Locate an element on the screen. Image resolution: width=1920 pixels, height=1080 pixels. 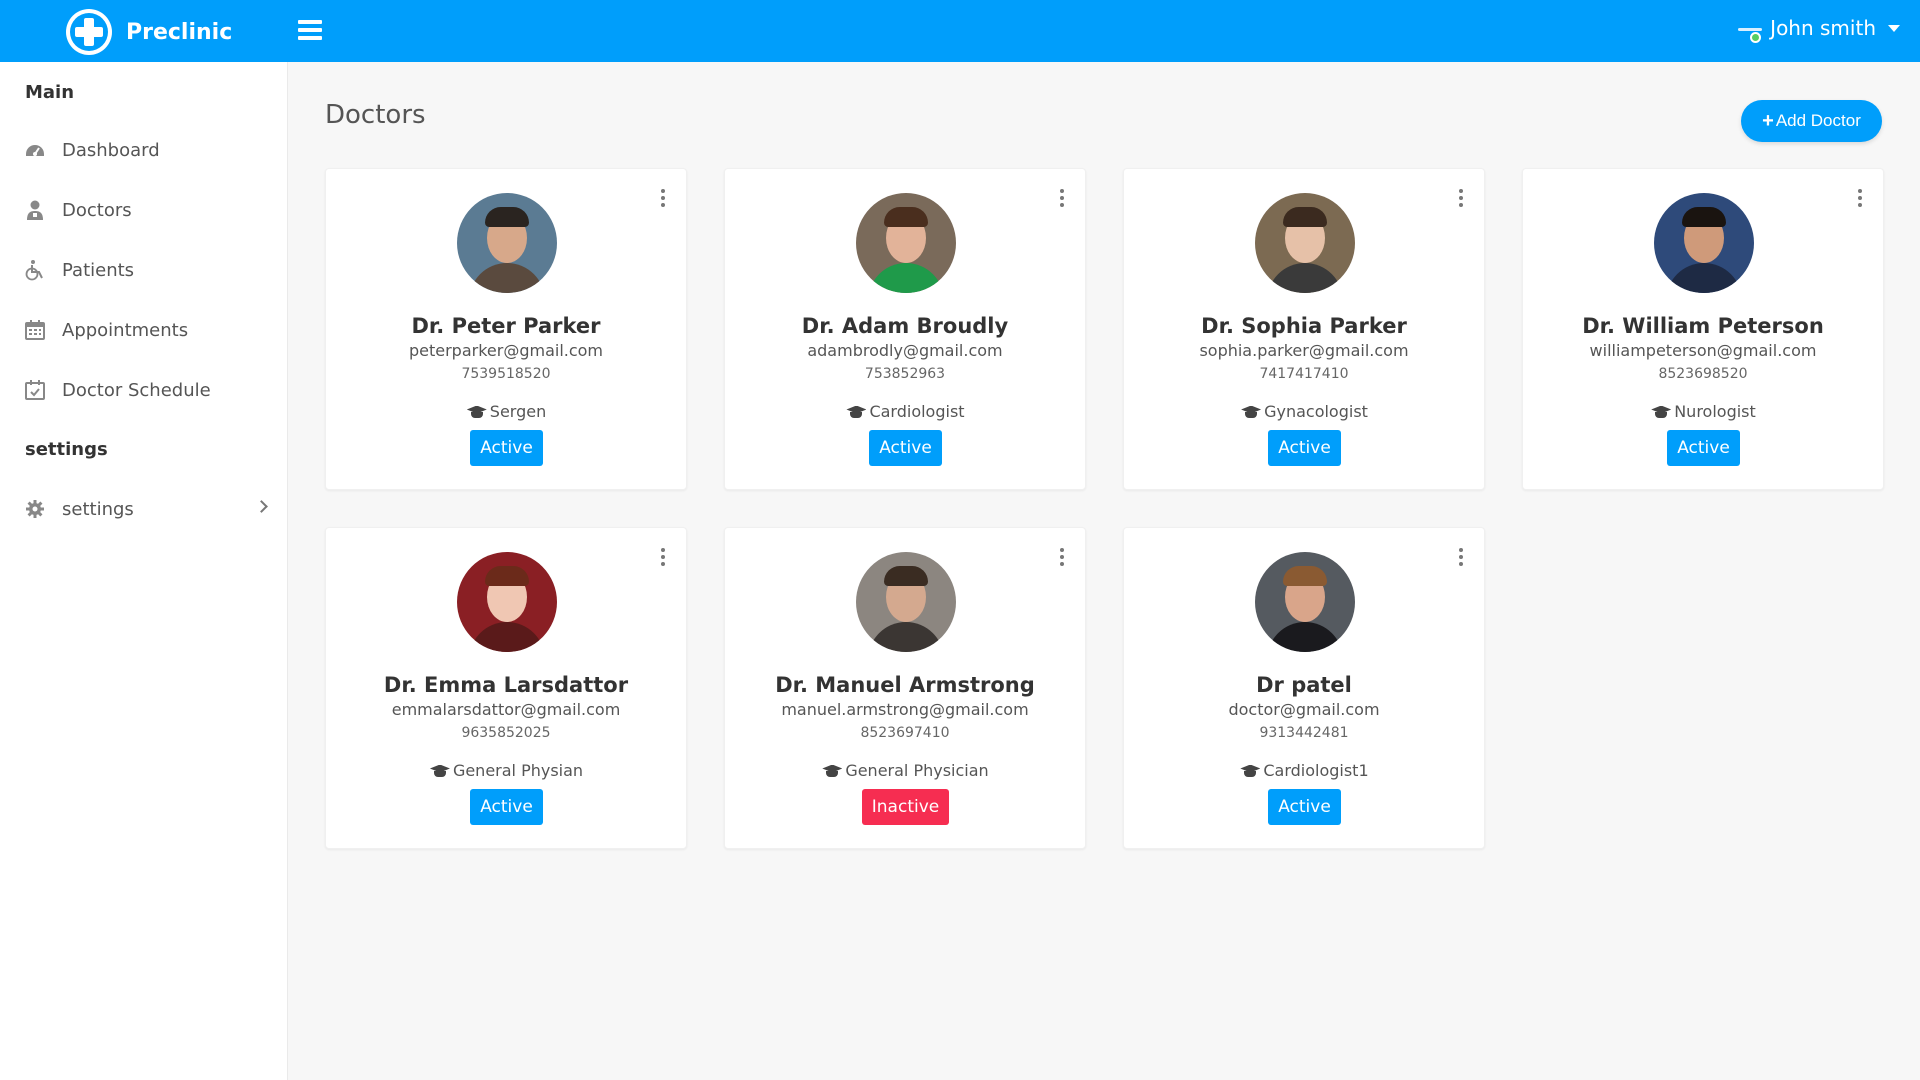
sidebar-item-label: Doctor Schedule is located at coordinates (136, 390).